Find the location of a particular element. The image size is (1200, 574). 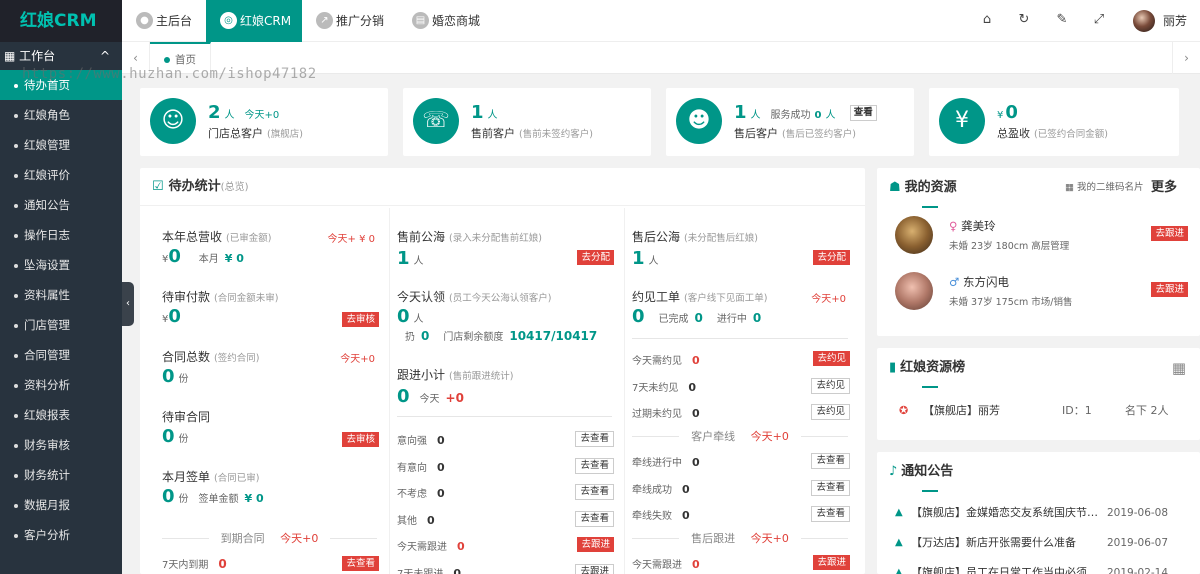

notice-date: 2019-06-08 is located at coordinates (1138, 513).